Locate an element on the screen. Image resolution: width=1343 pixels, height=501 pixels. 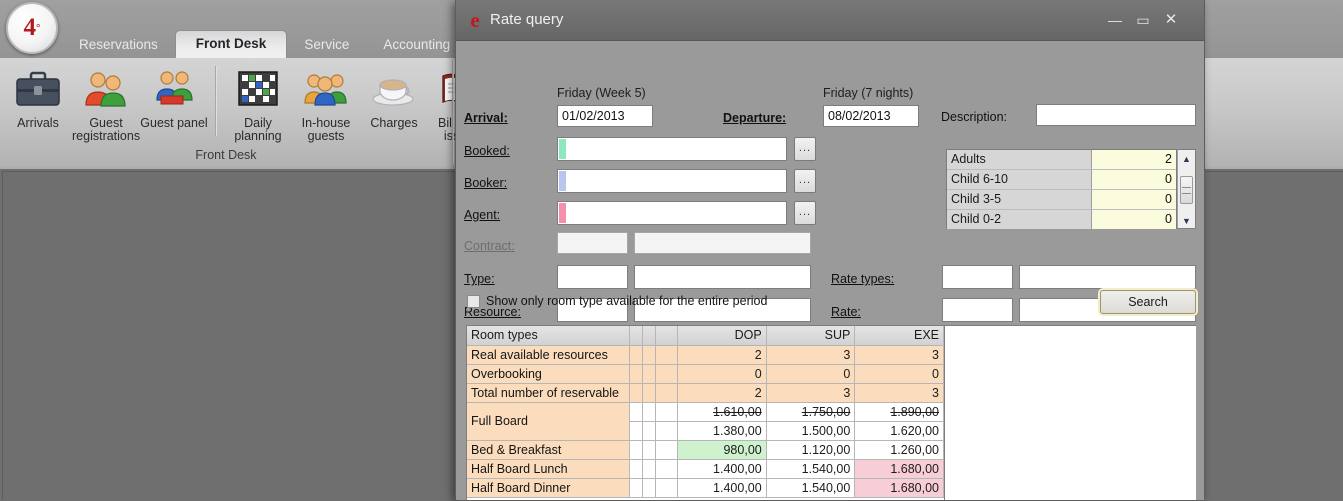
table-row: Overbooking 0 0 0 is located at coordinates (705, 374).